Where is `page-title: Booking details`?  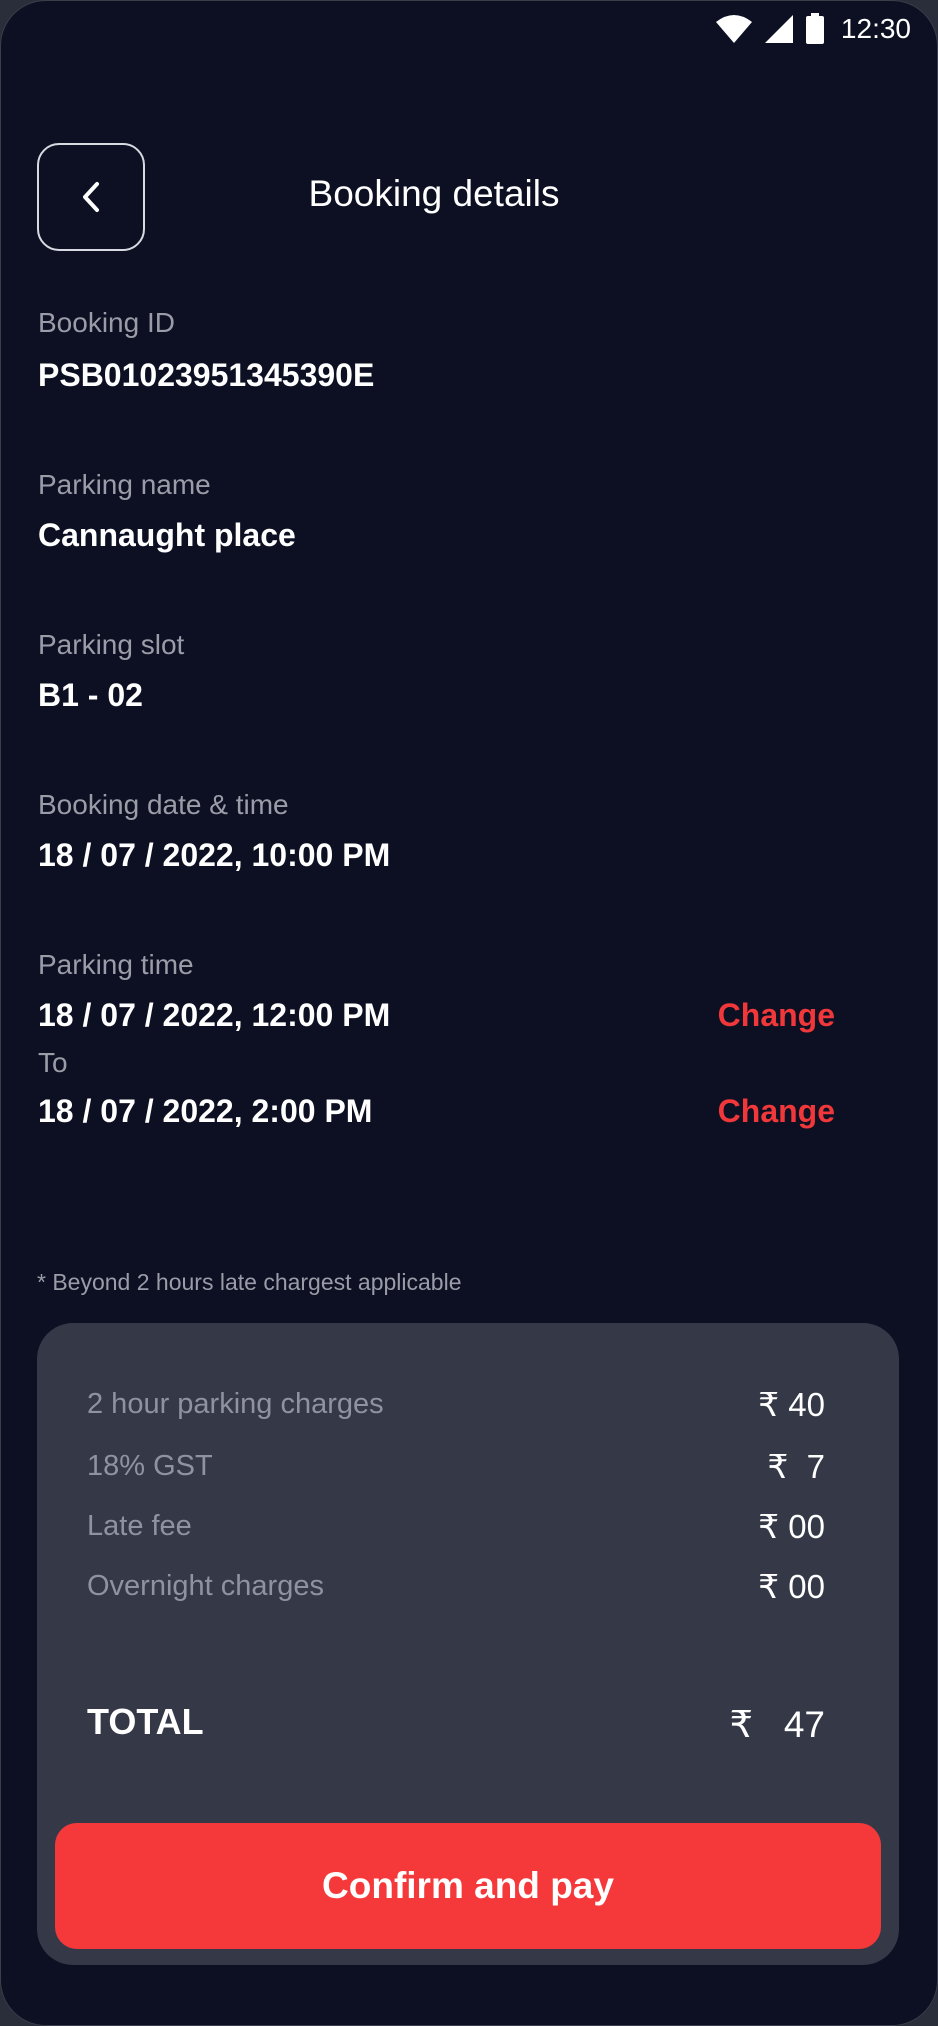
page-title: Booking details is located at coordinates (434, 193).